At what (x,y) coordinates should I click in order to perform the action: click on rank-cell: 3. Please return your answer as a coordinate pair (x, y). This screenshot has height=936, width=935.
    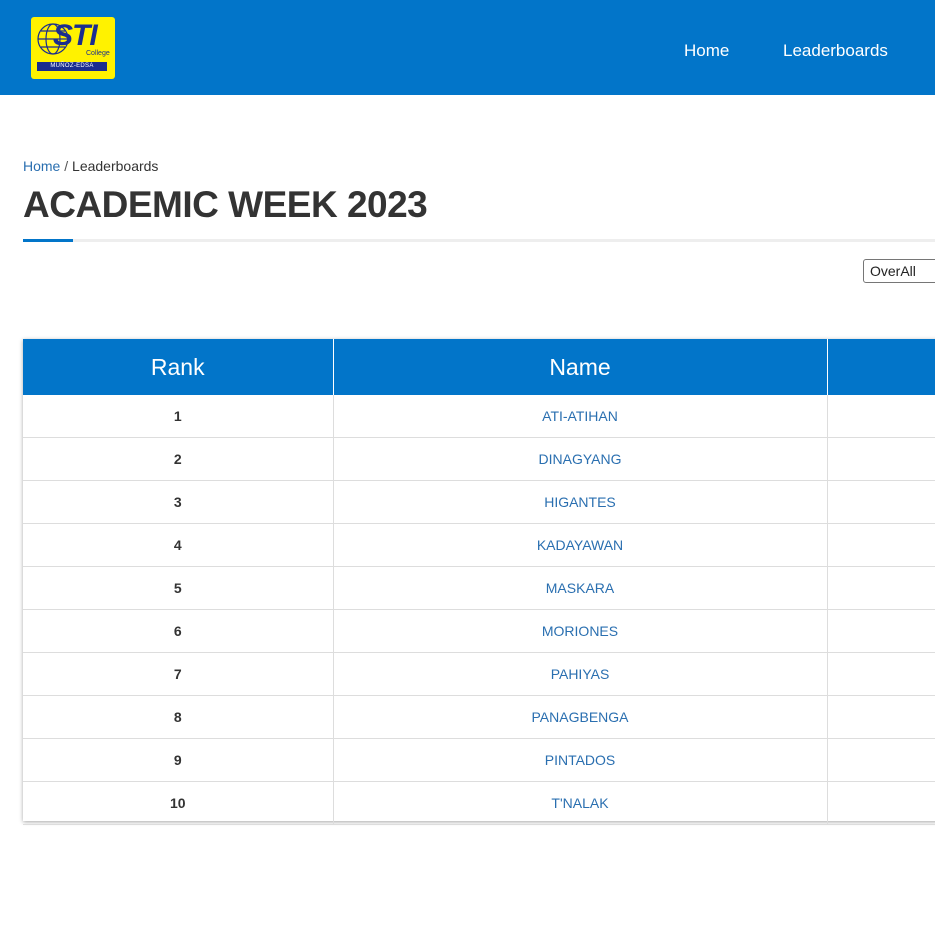
    Looking at the image, I should click on (178, 502).